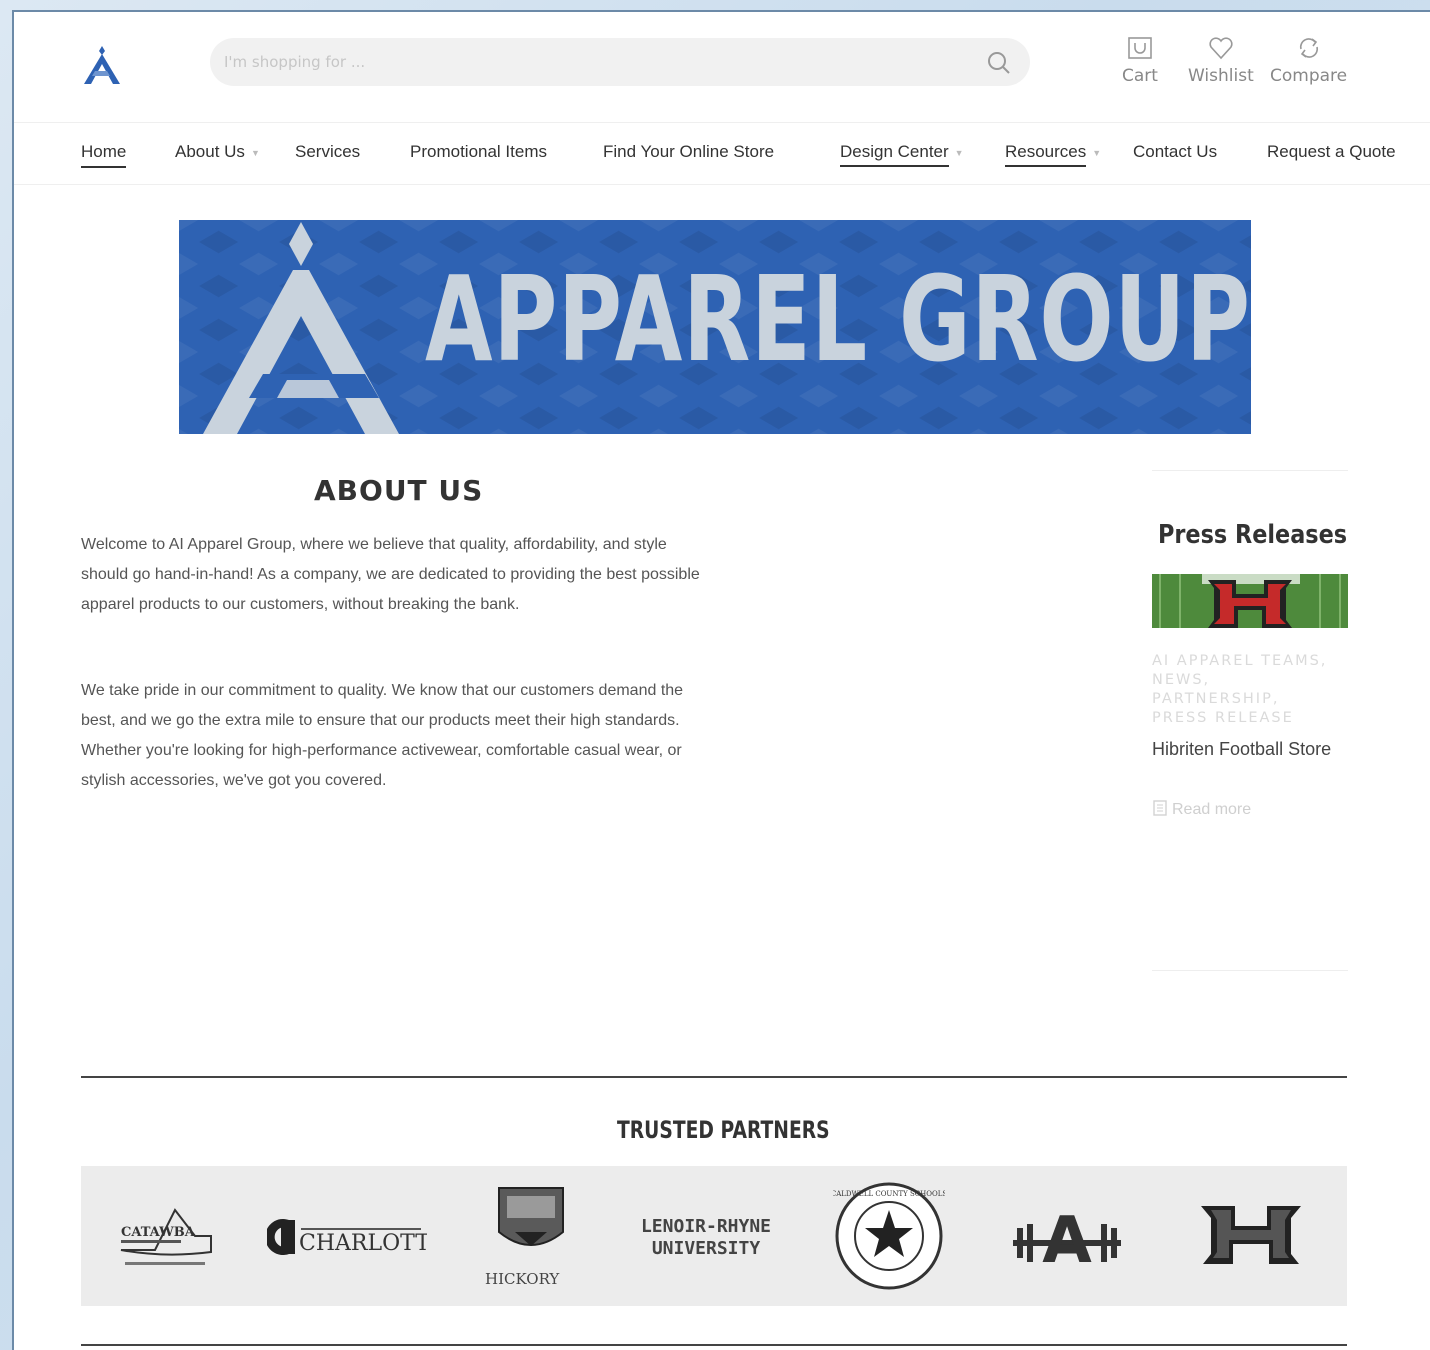 The image size is (1430, 1350). Describe the element at coordinates (889, 1194) in the screenshot. I see `caldwell-text: CALDWELL COUNTY SCHOOLS` at that location.